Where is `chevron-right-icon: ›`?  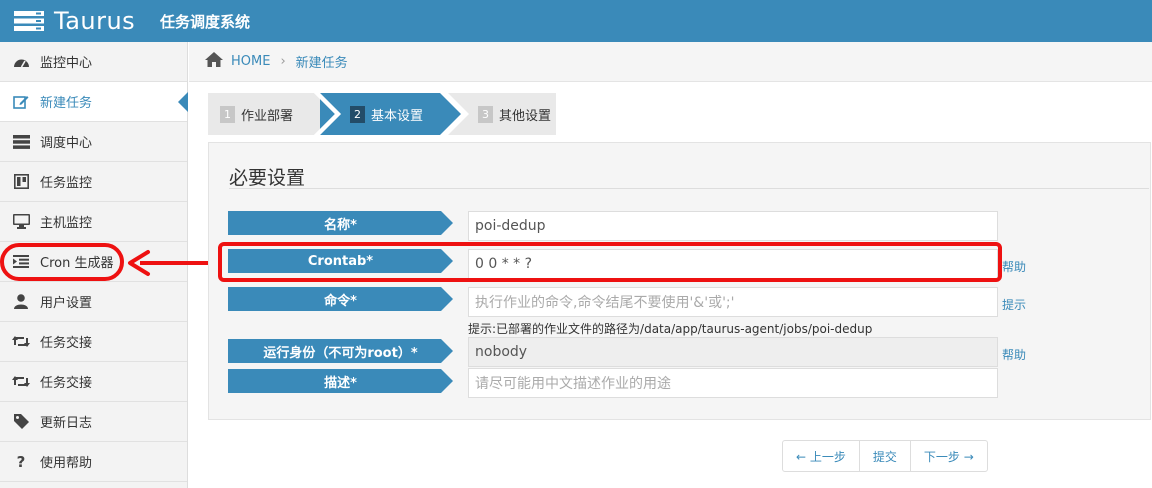 chevron-right-icon: › is located at coordinates (283, 61).